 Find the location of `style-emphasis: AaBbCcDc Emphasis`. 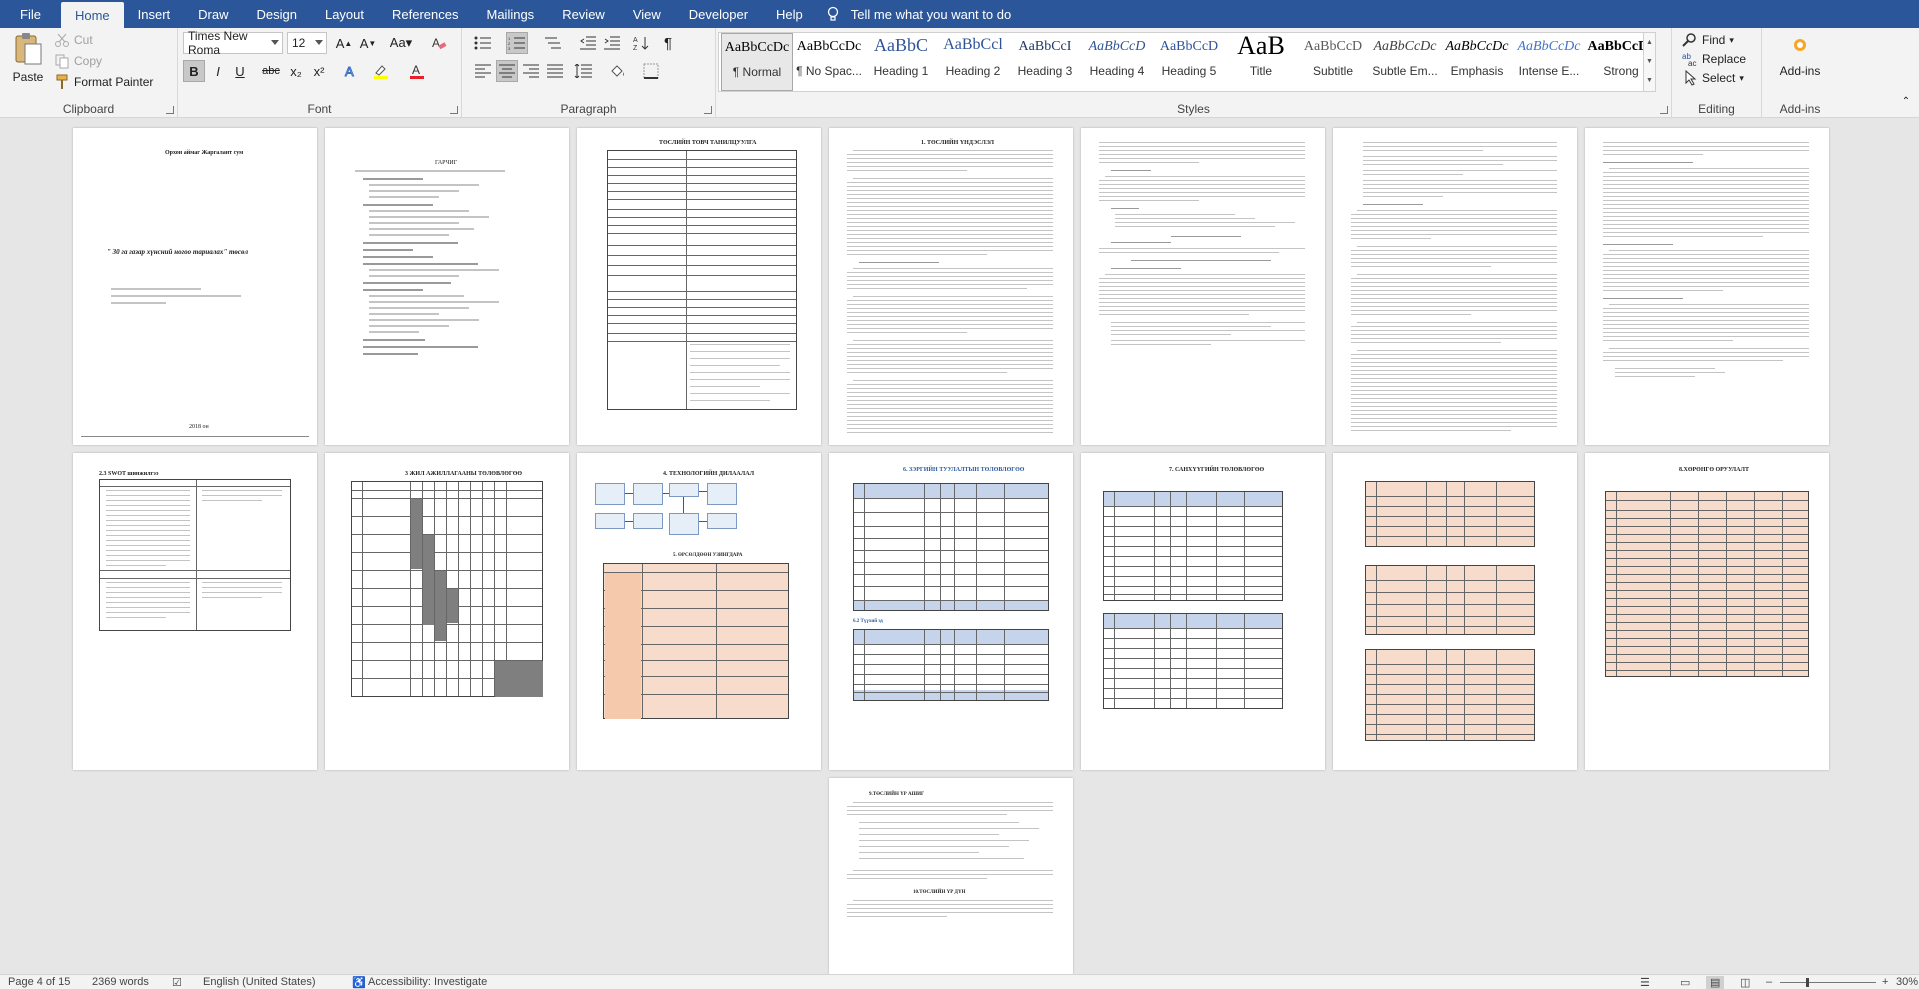

style-emphasis: AaBbCcDc Emphasis is located at coordinates (1477, 62).